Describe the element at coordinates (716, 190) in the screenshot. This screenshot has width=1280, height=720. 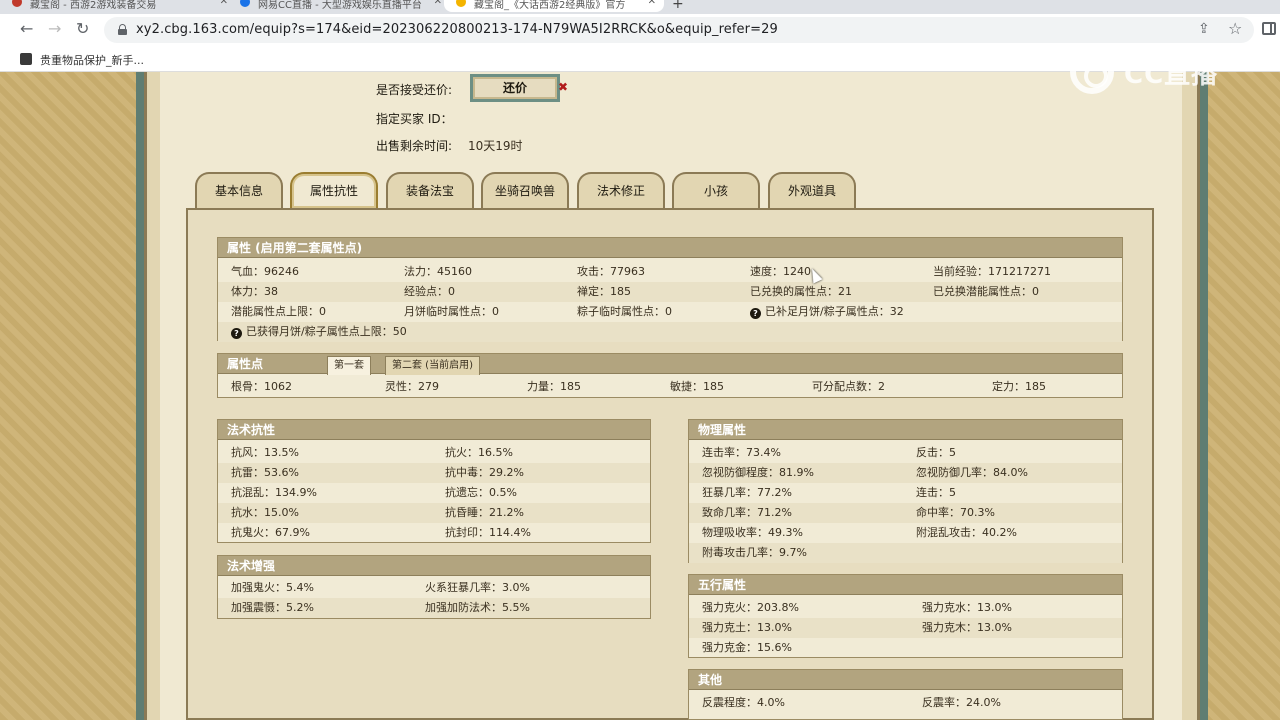
I see `tab-child: 小孩` at that location.